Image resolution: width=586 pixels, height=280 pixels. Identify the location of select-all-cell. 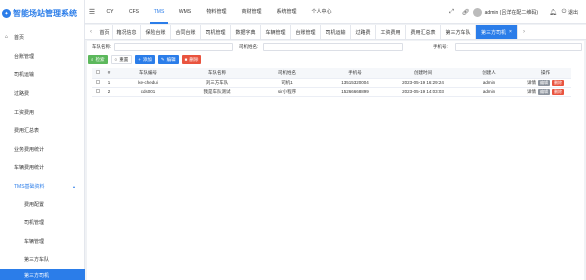
(98, 73).